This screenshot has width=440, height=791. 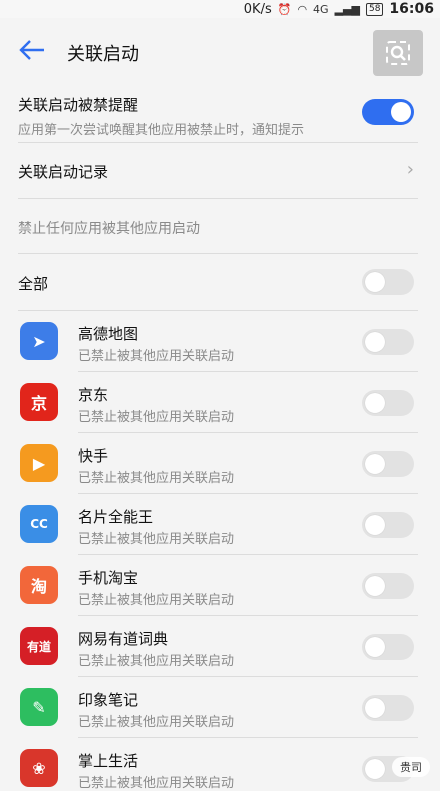 I want to click on jd-icon: 京, so click(x=39, y=402).